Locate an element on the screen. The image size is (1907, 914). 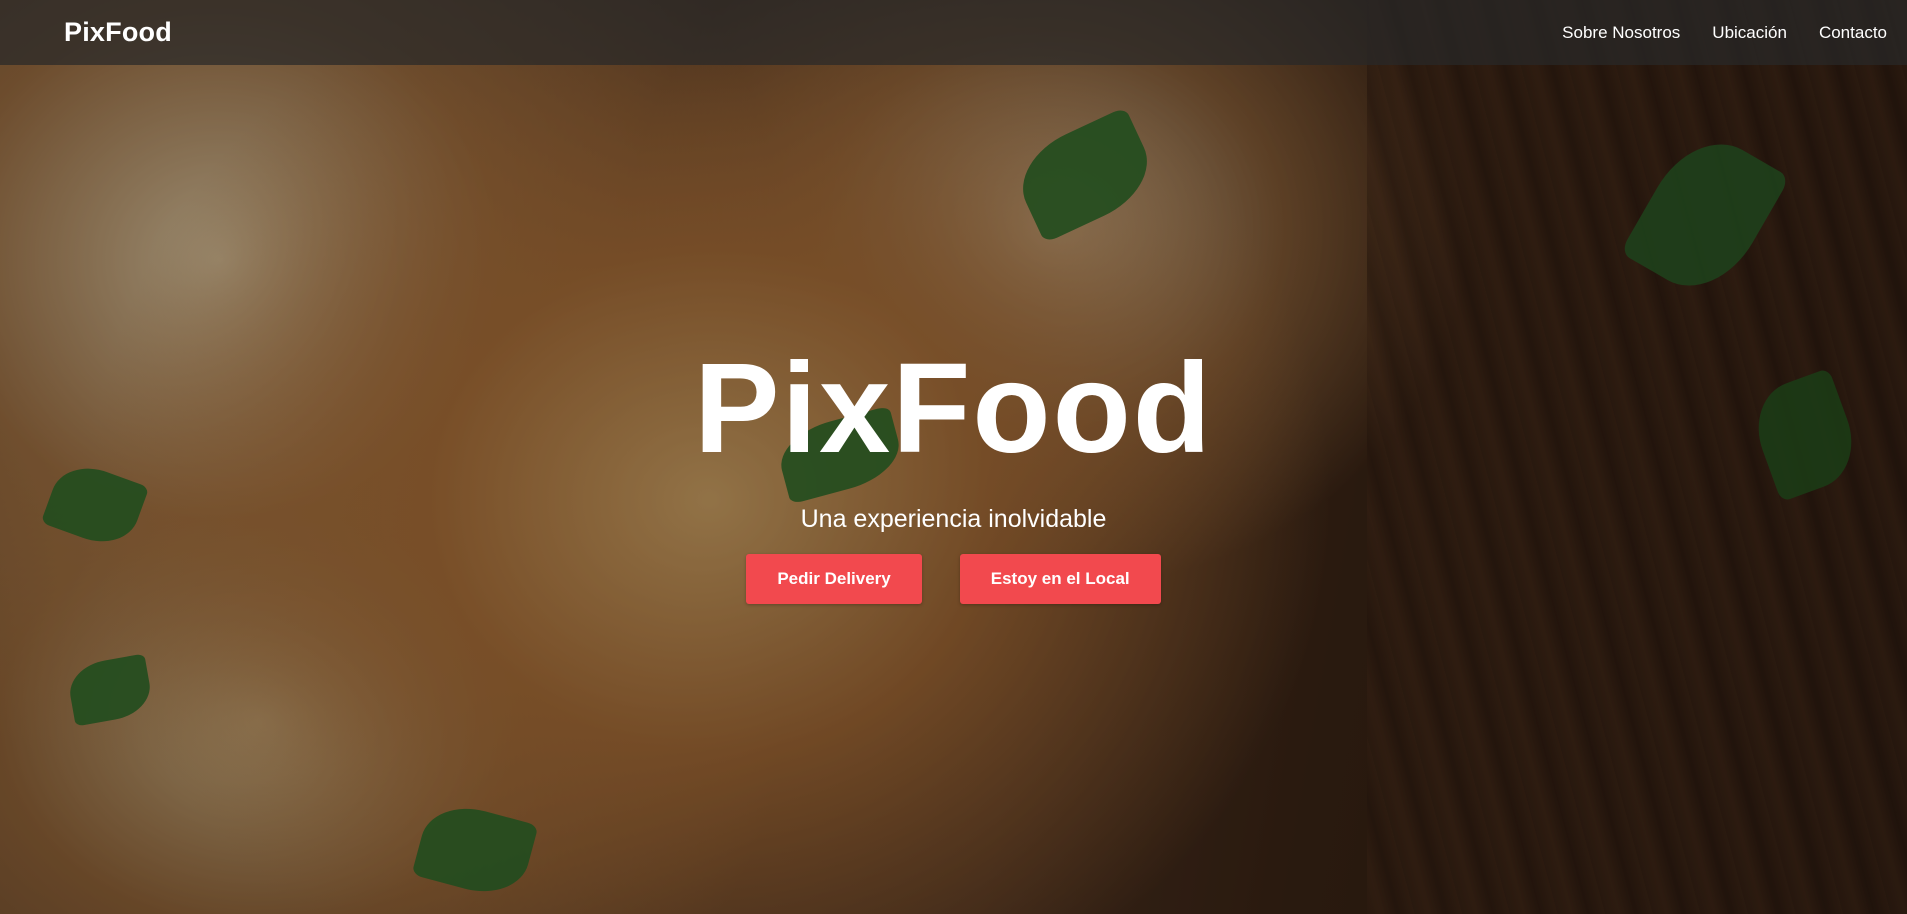
nav-link-sobre-nosotros: Sobre Nosotros is located at coordinates (1621, 33).